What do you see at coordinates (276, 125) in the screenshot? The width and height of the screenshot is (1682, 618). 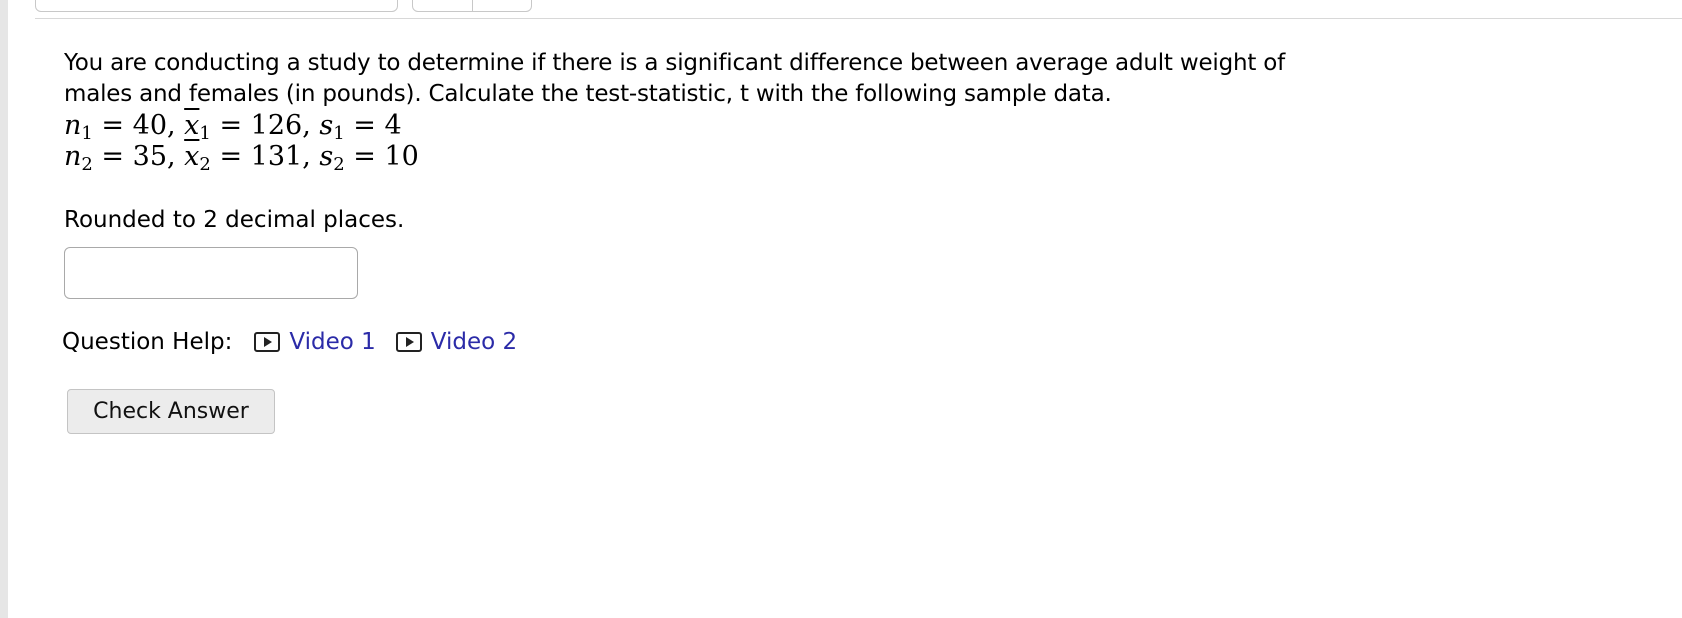 I see `sample1-mean: 126` at bounding box center [276, 125].